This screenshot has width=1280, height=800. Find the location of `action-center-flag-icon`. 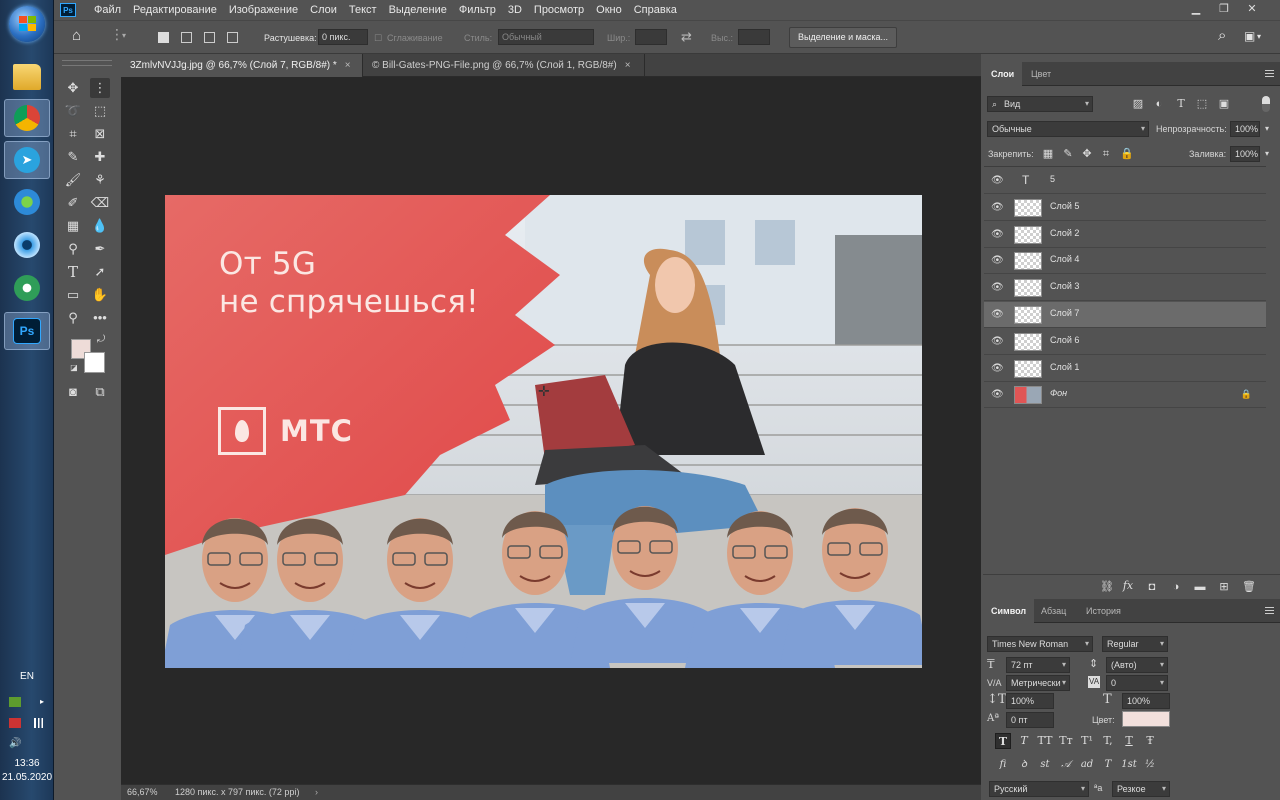

action-center-flag-icon is located at coordinates (15, 723).